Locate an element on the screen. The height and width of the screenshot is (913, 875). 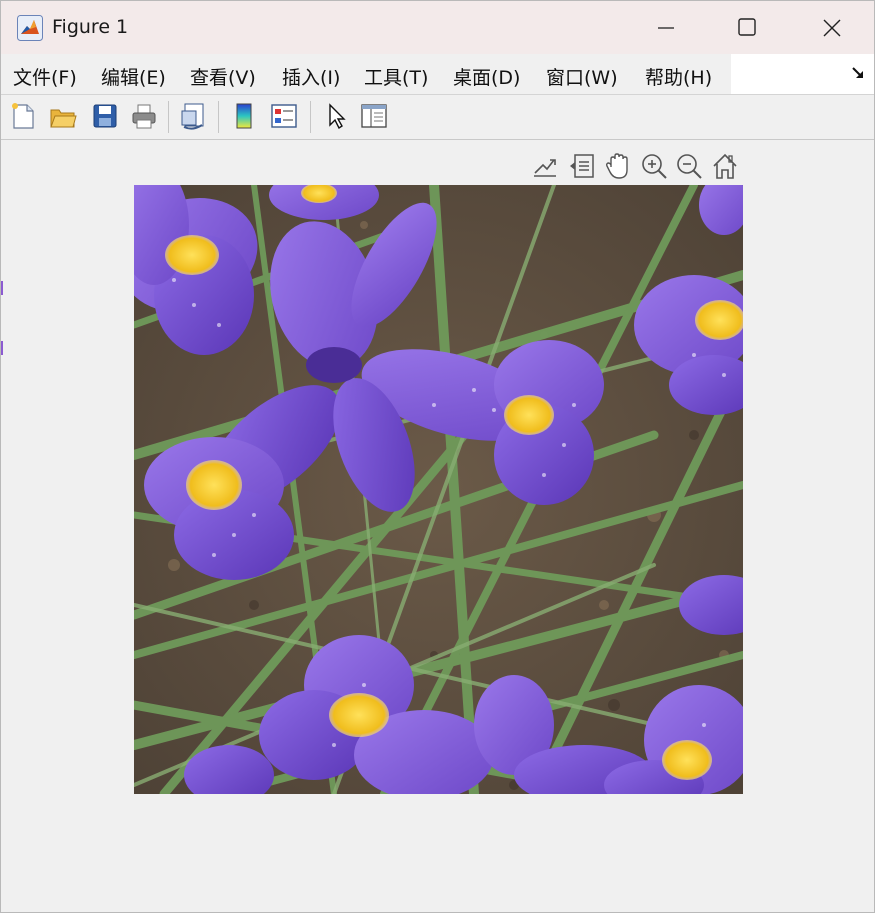
zoom-in-button is located at coordinates (654, 166).